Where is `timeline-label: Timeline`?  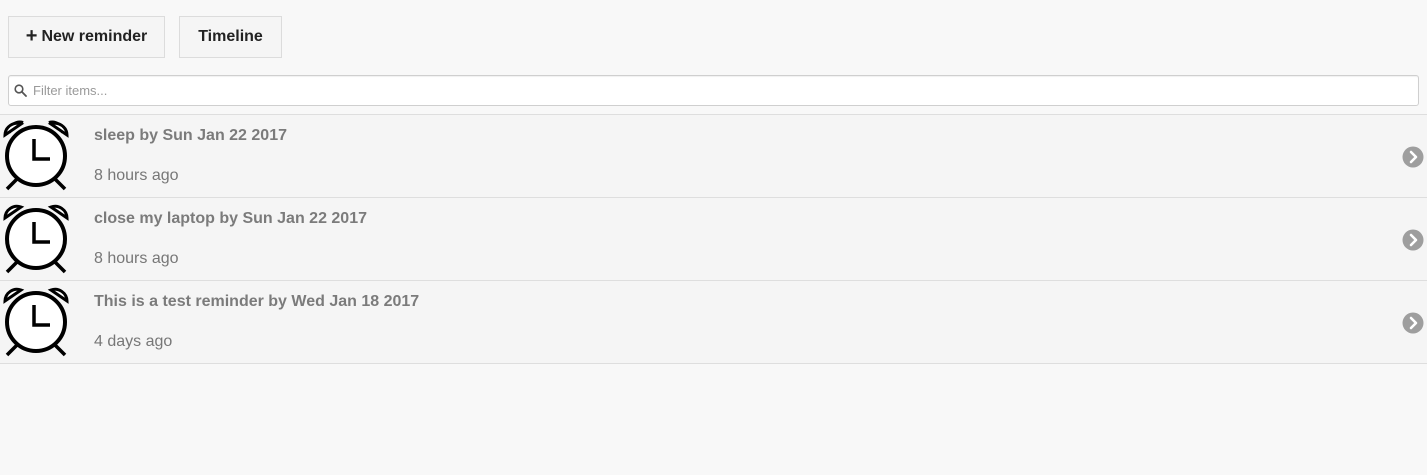
timeline-label: Timeline is located at coordinates (230, 36).